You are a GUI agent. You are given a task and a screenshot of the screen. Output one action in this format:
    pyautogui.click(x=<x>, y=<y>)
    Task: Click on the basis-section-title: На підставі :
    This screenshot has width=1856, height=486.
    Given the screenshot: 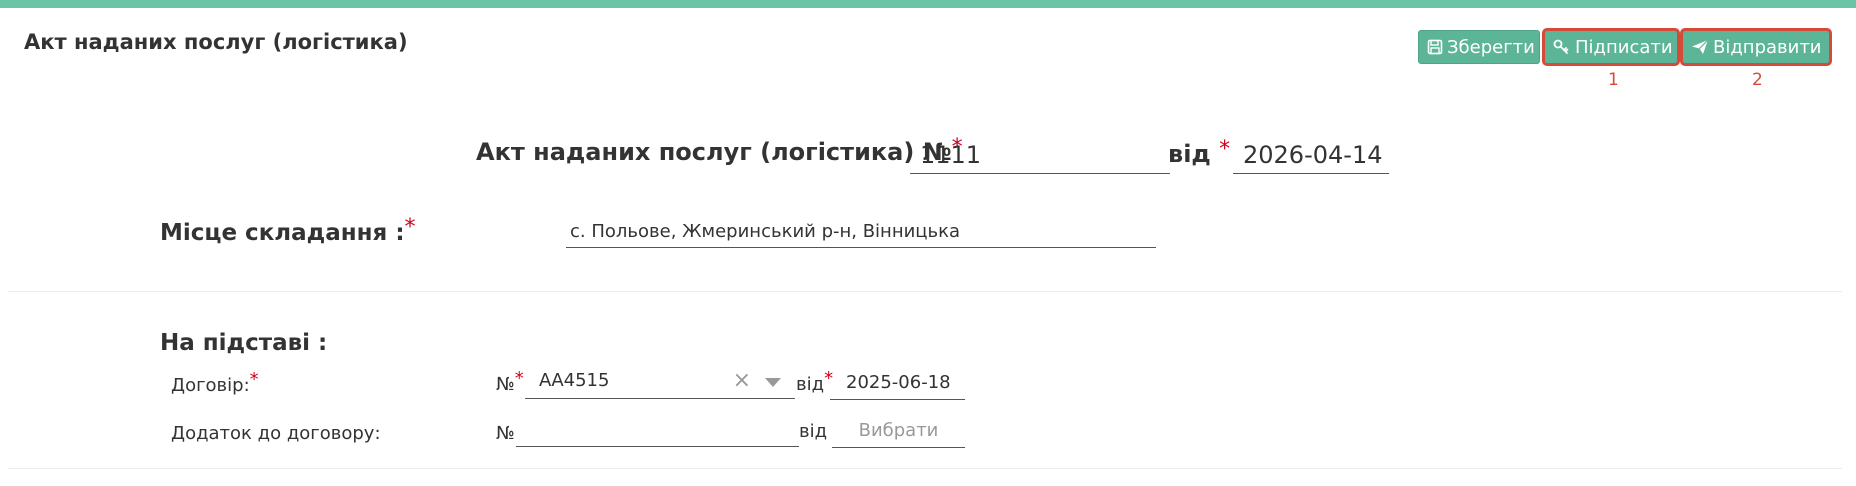 What is the action you would take?
    pyautogui.click(x=244, y=343)
    